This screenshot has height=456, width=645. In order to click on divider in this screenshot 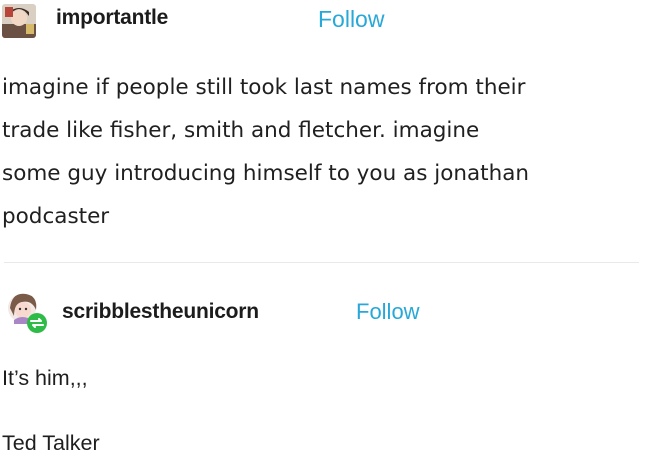, I will do `click(321, 262)`.